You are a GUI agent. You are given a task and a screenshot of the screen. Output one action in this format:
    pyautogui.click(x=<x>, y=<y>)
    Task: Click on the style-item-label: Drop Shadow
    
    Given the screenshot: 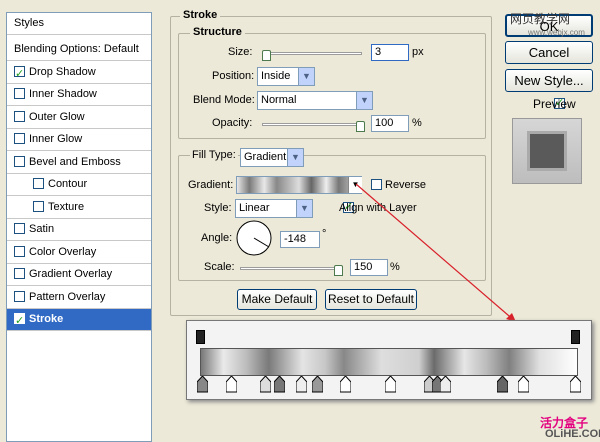 What is the action you would take?
    pyautogui.click(x=62, y=72)
    